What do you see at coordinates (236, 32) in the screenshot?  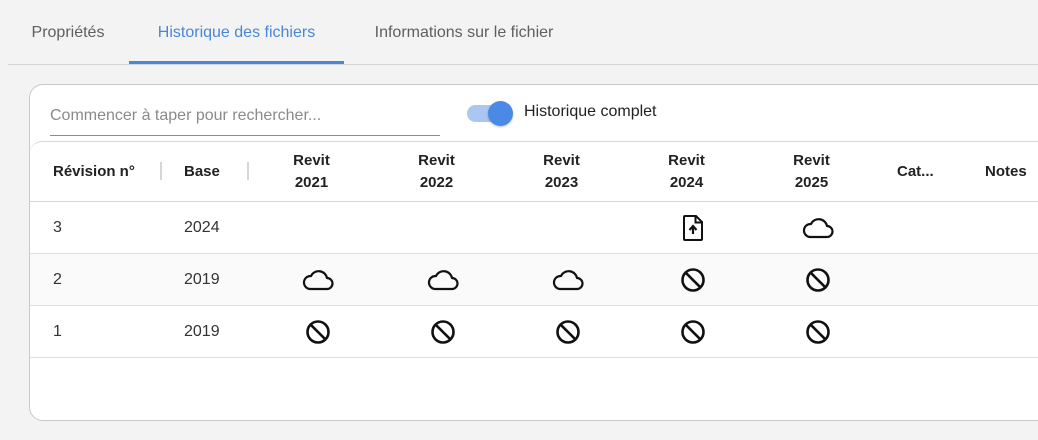 I see `tab-historique-des-fichiers: Historique des fichiers` at bounding box center [236, 32].